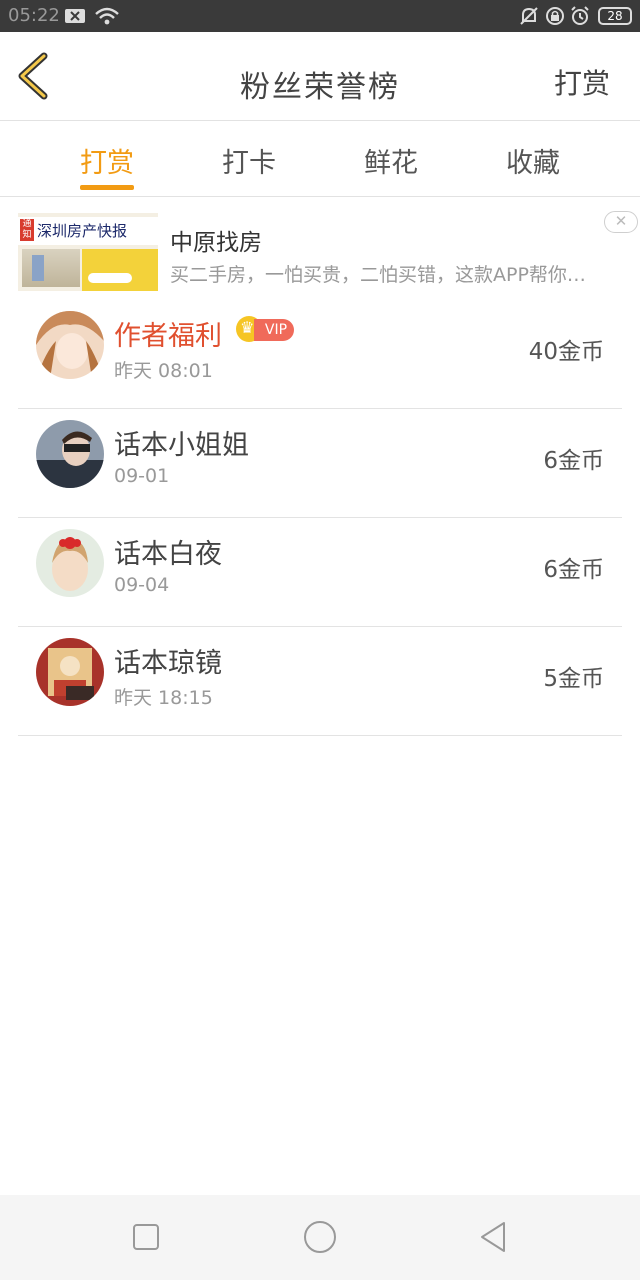  Describe the element at coordinates (555, 16) in the screenshot. I see `lock-rotation-icon` at that location.